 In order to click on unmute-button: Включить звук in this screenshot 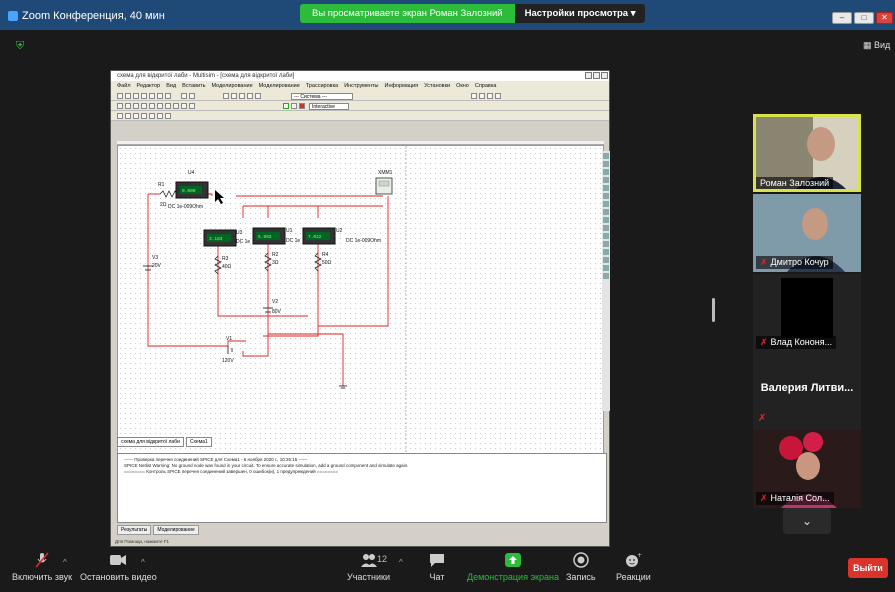, I will do `click(42, 567)`.